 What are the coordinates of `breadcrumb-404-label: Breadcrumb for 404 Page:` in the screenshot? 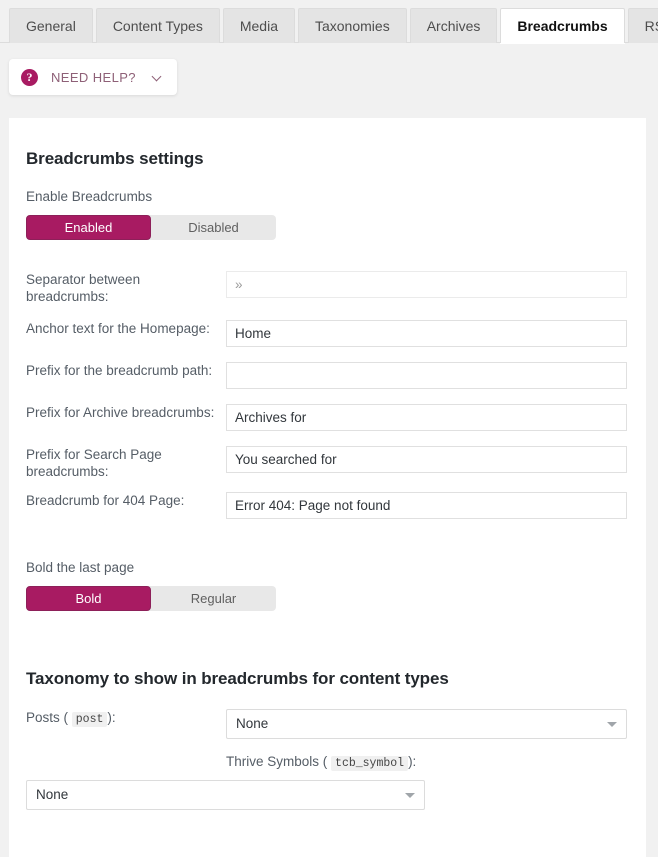 It's located at (105, 500).